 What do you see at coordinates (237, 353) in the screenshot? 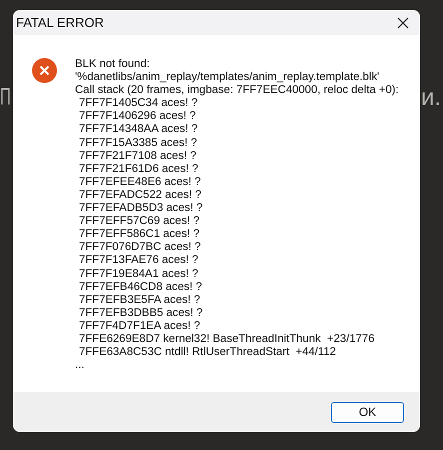
I see `stack-frame: 7FFE63A8C53C ntdll! RtlUserThreadStart +44/112` at bounding box center [237, 353].